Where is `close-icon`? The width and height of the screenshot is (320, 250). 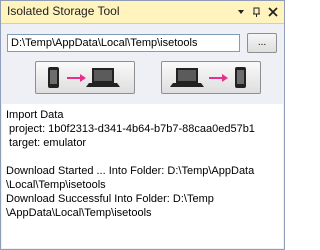 close-icon is located at coordinates (273, 12).